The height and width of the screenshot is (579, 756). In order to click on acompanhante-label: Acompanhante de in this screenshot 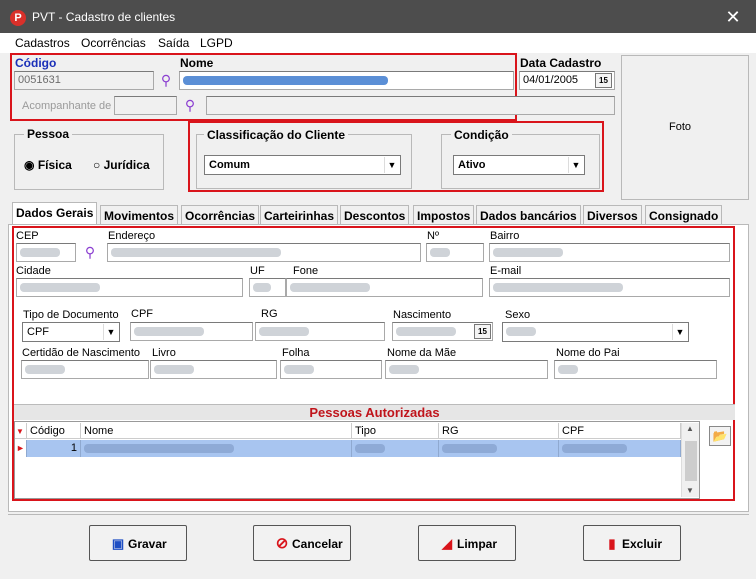, I will do `click(67, 106)`.